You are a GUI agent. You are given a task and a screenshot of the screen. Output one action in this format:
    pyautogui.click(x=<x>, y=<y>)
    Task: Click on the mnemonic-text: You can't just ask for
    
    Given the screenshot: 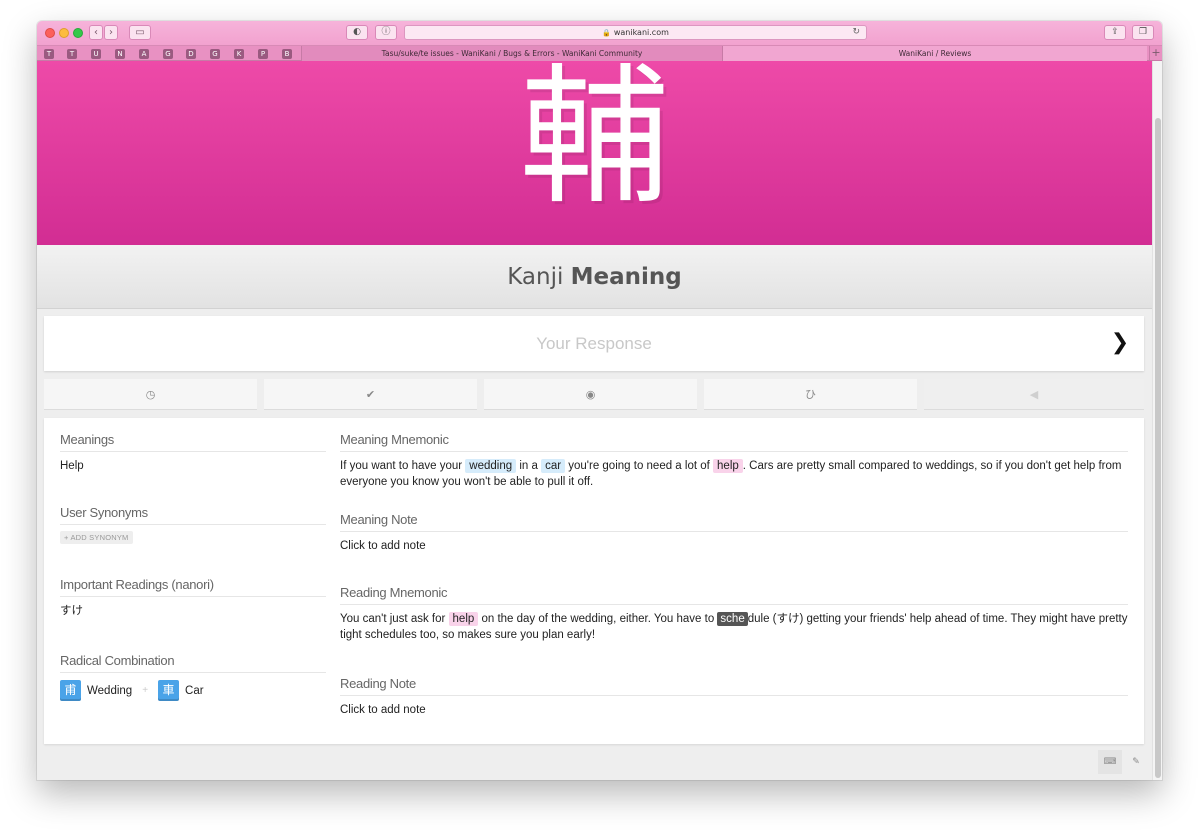 What is the action you would take?
    pyautogui.click(x=394, y=619)
    